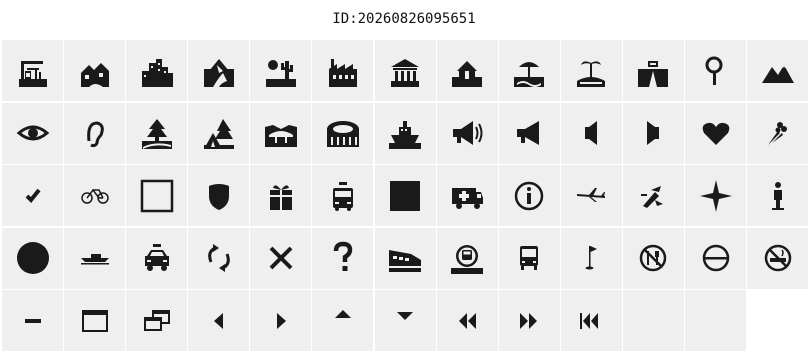 The height and width of the screenshot is (352, 808). I want to click on fire-truck-icon, so click(343, 196).